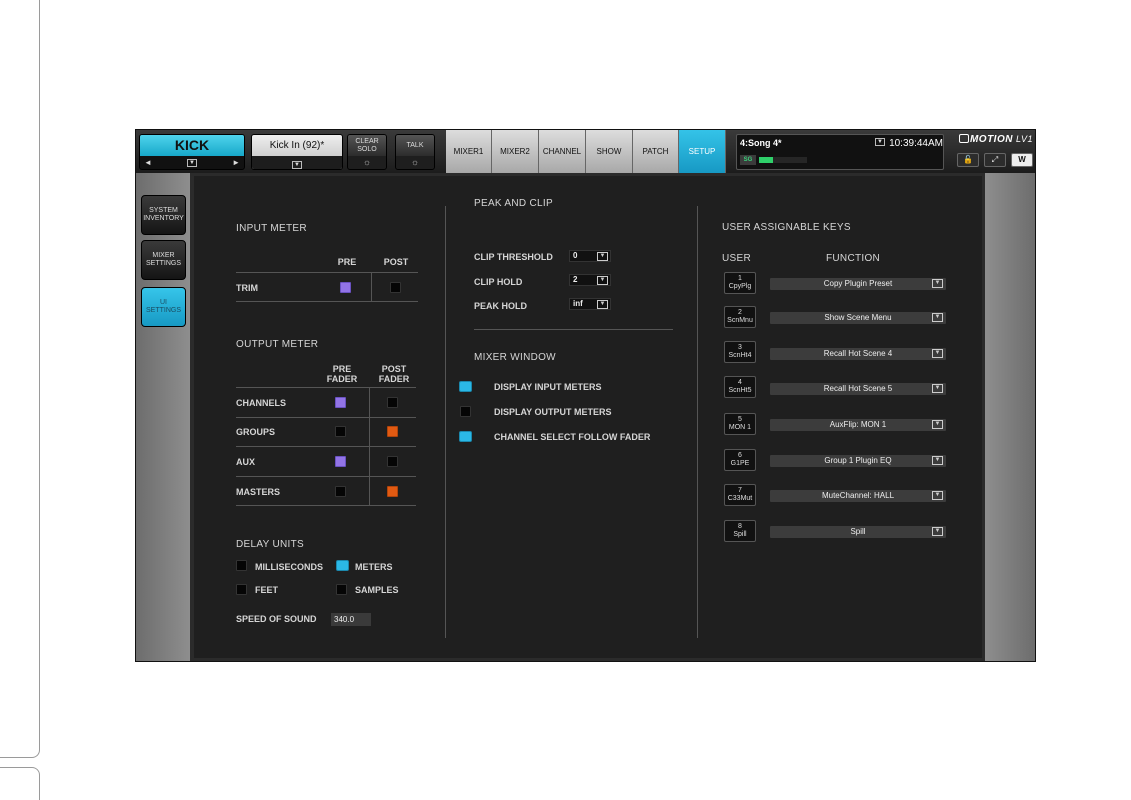 This screenshot has width=1131, height=800. What do you see at coordinates (347, 262) in the screenshot?
I see `input-pre-header: PRE` at bounding box center [347, 262].